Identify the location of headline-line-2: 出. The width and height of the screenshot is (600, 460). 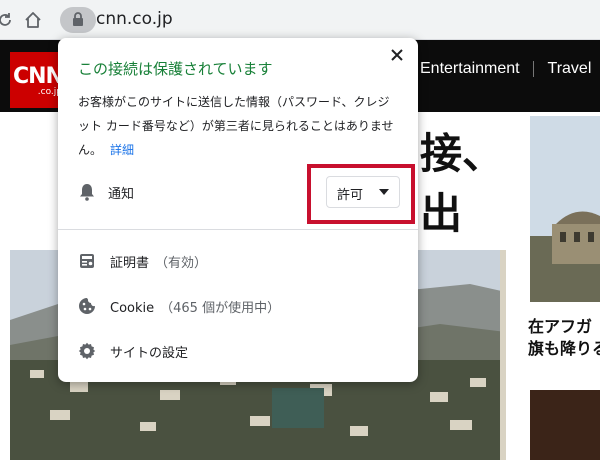
(441, 213).